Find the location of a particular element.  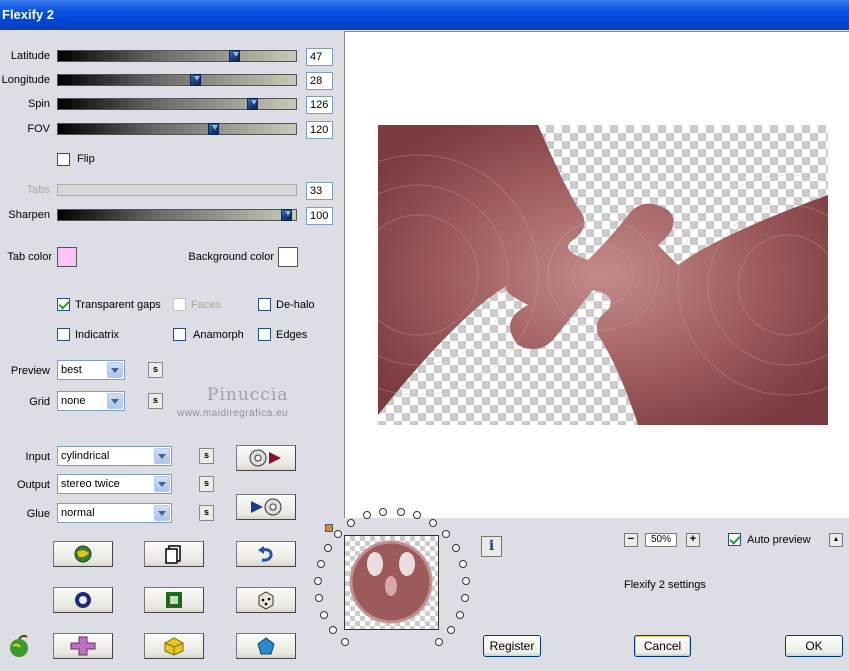

transparent-gaps-checkbox is located at coordinates (63, 304).